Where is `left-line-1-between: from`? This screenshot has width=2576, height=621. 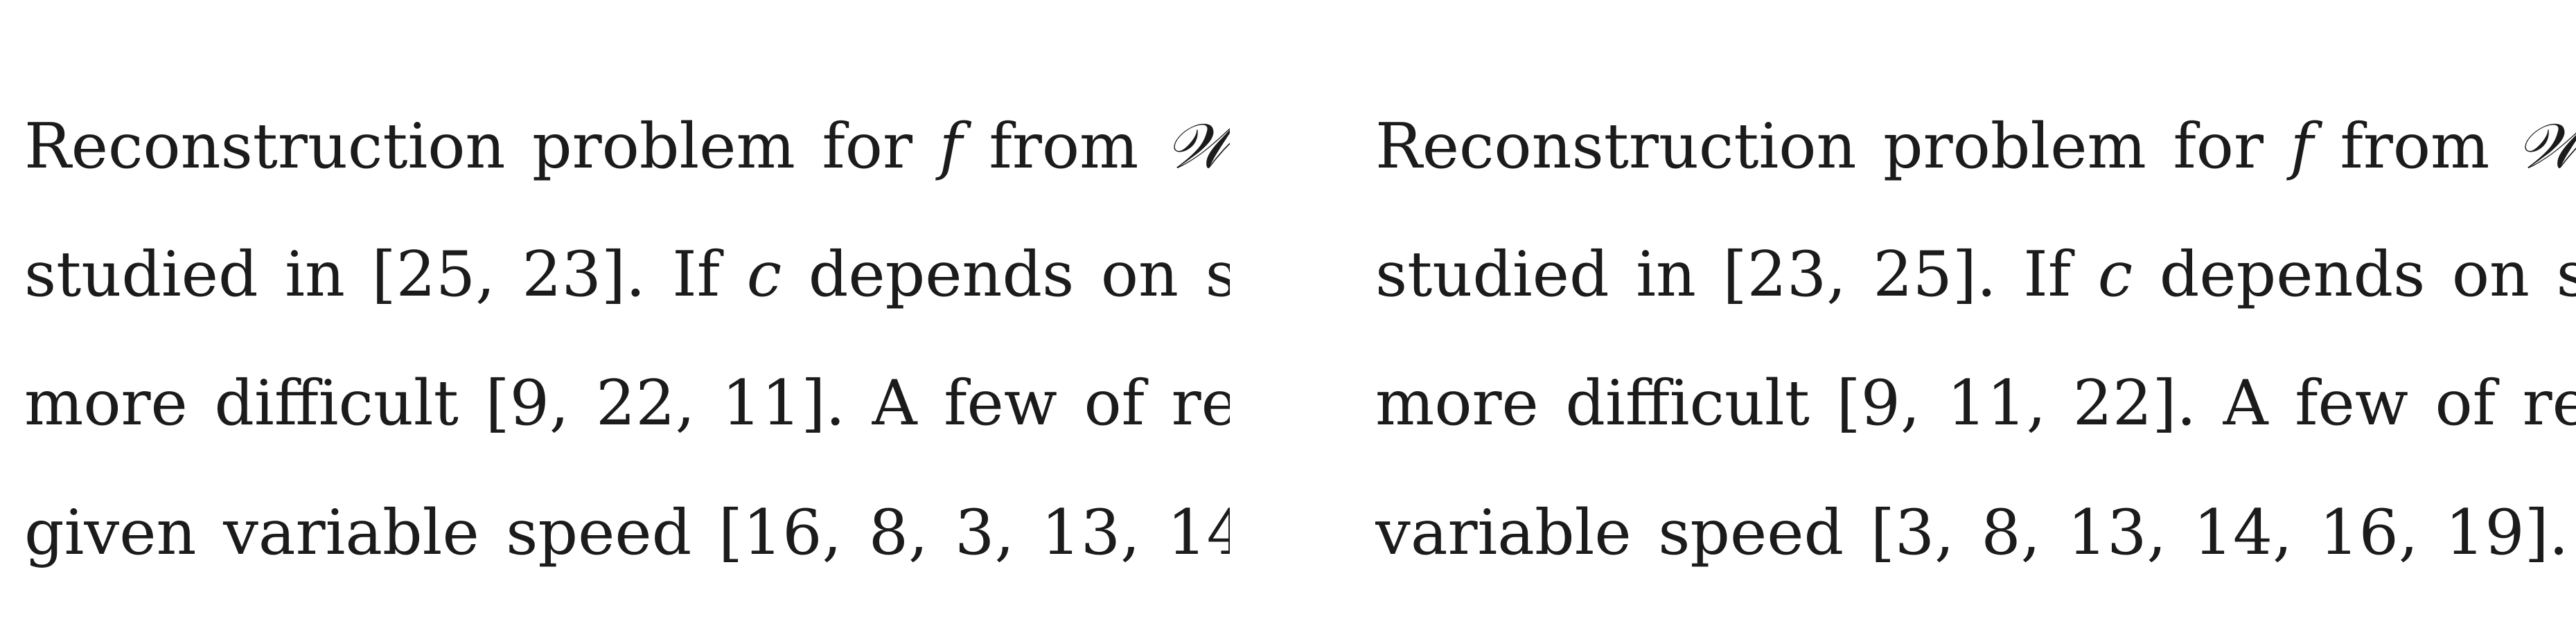 left-line-1-between: from is located at coordinates (1063, 146).